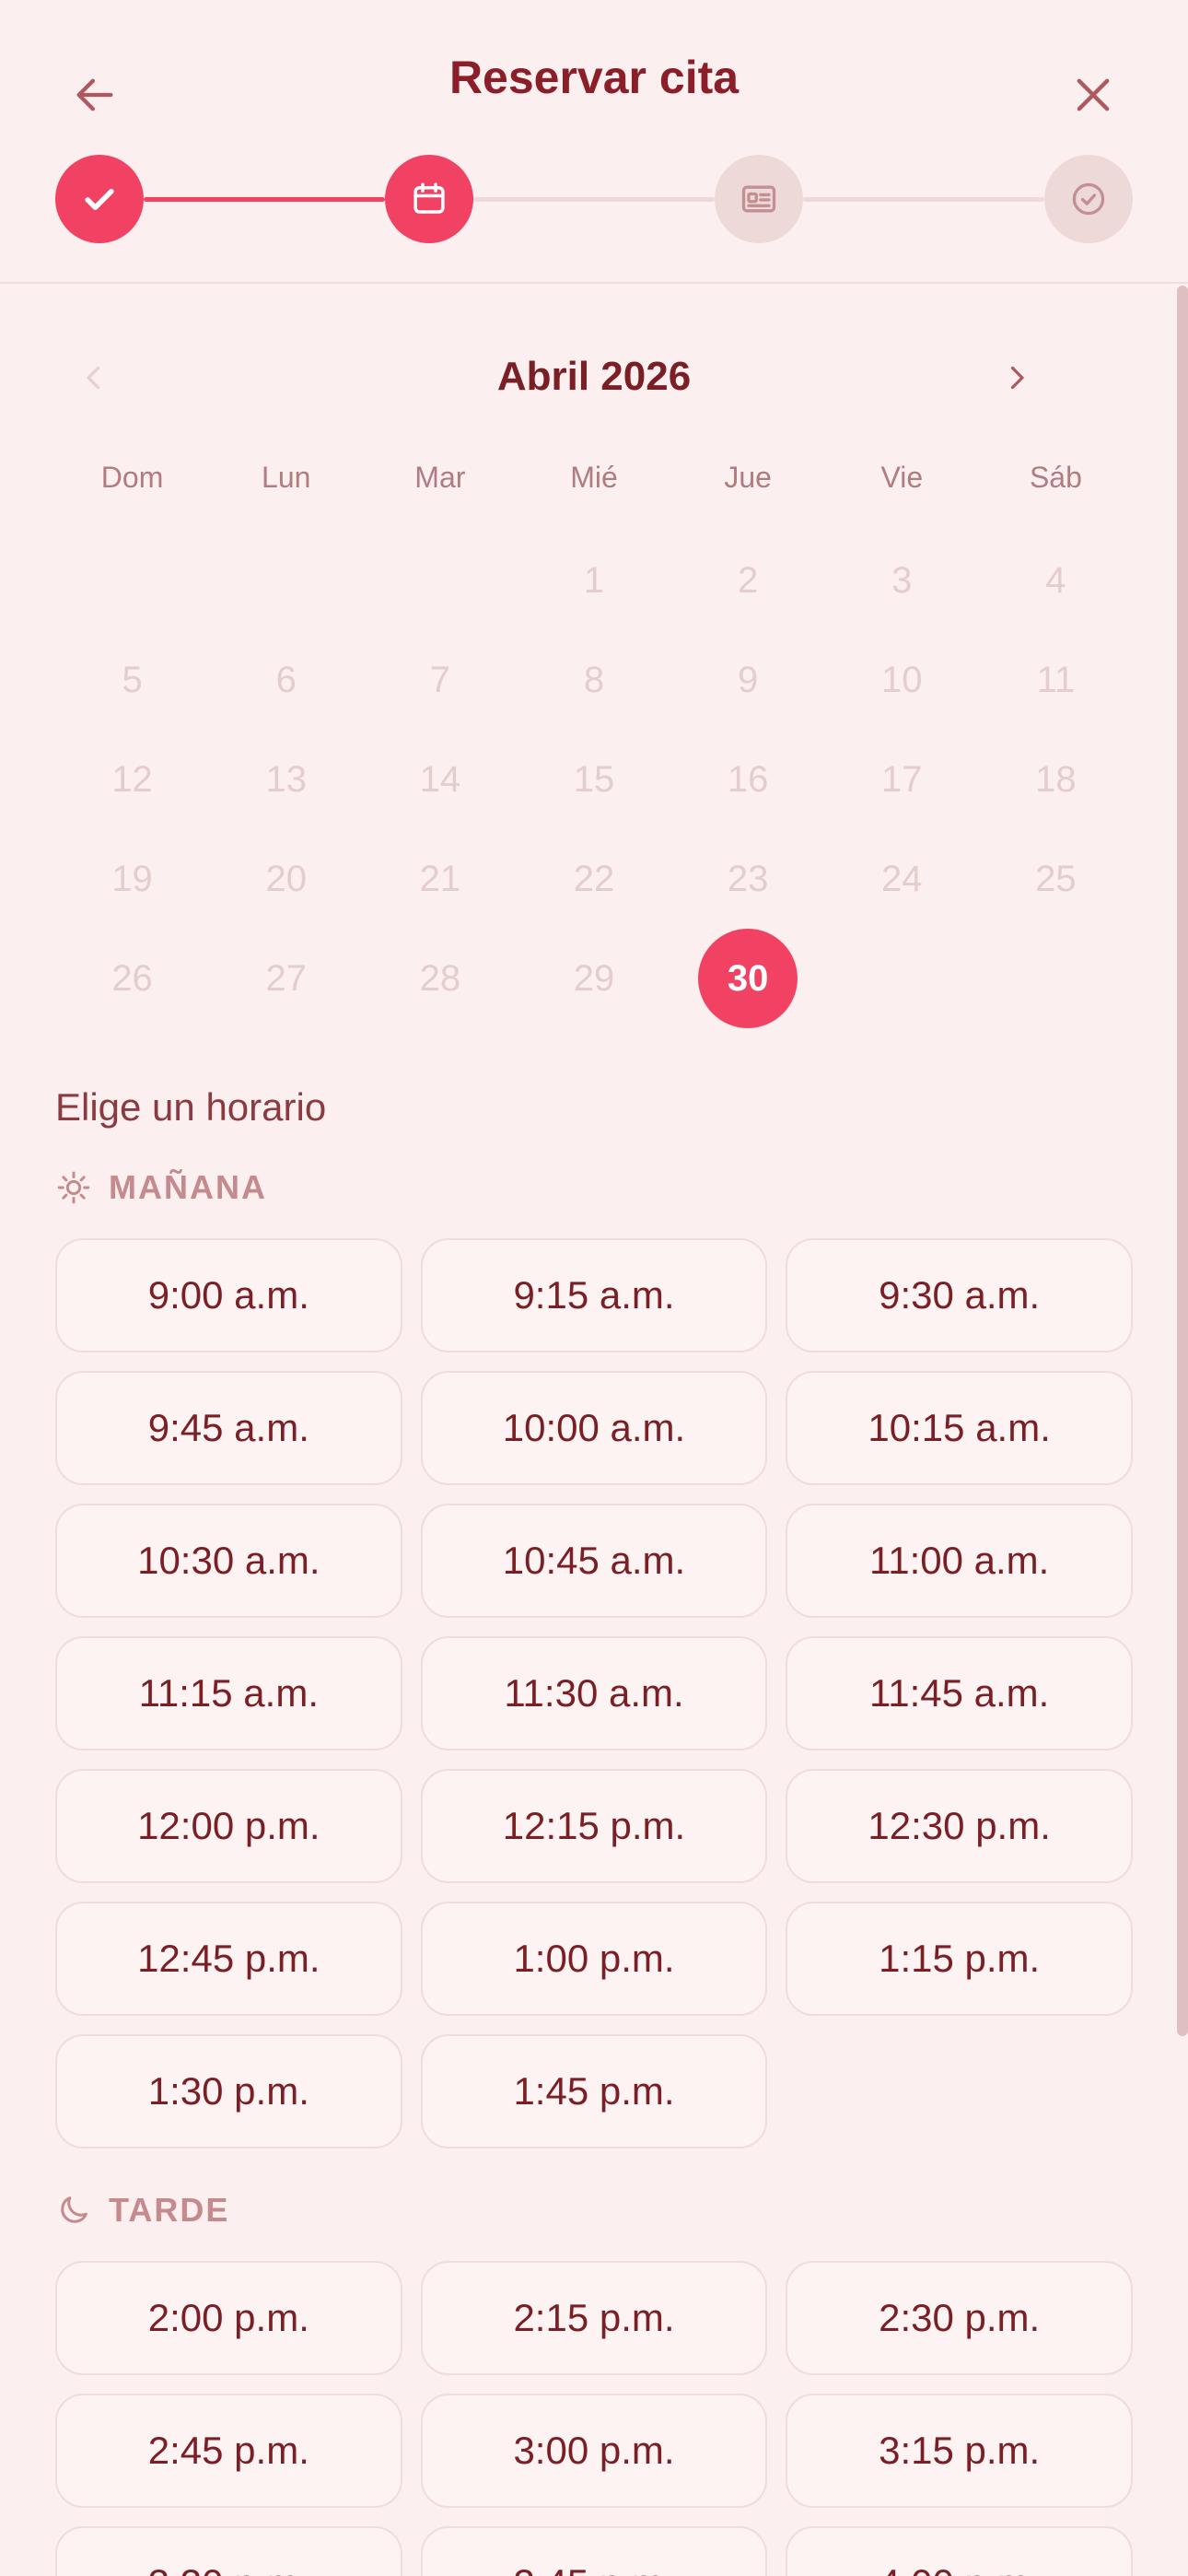 This screenshot has width=1188, height=2576. Describe the element at coordinates (286, 779) in the screenshot. I see `calendar-day-number: 13` at that location.